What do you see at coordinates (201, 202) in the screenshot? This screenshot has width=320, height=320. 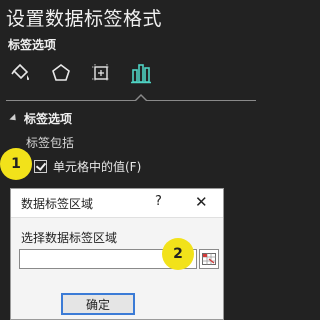 I see `close-button: ✕` at bounding box center [201, 202].